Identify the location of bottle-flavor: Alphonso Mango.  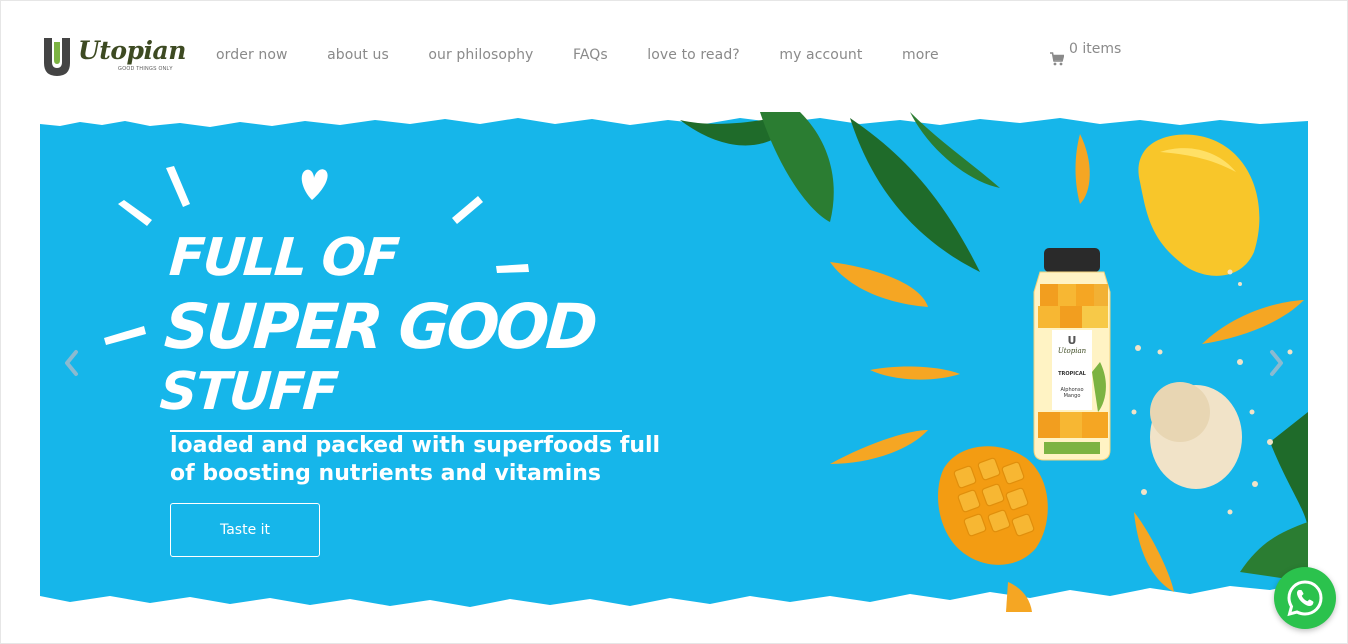
(1072, 393).